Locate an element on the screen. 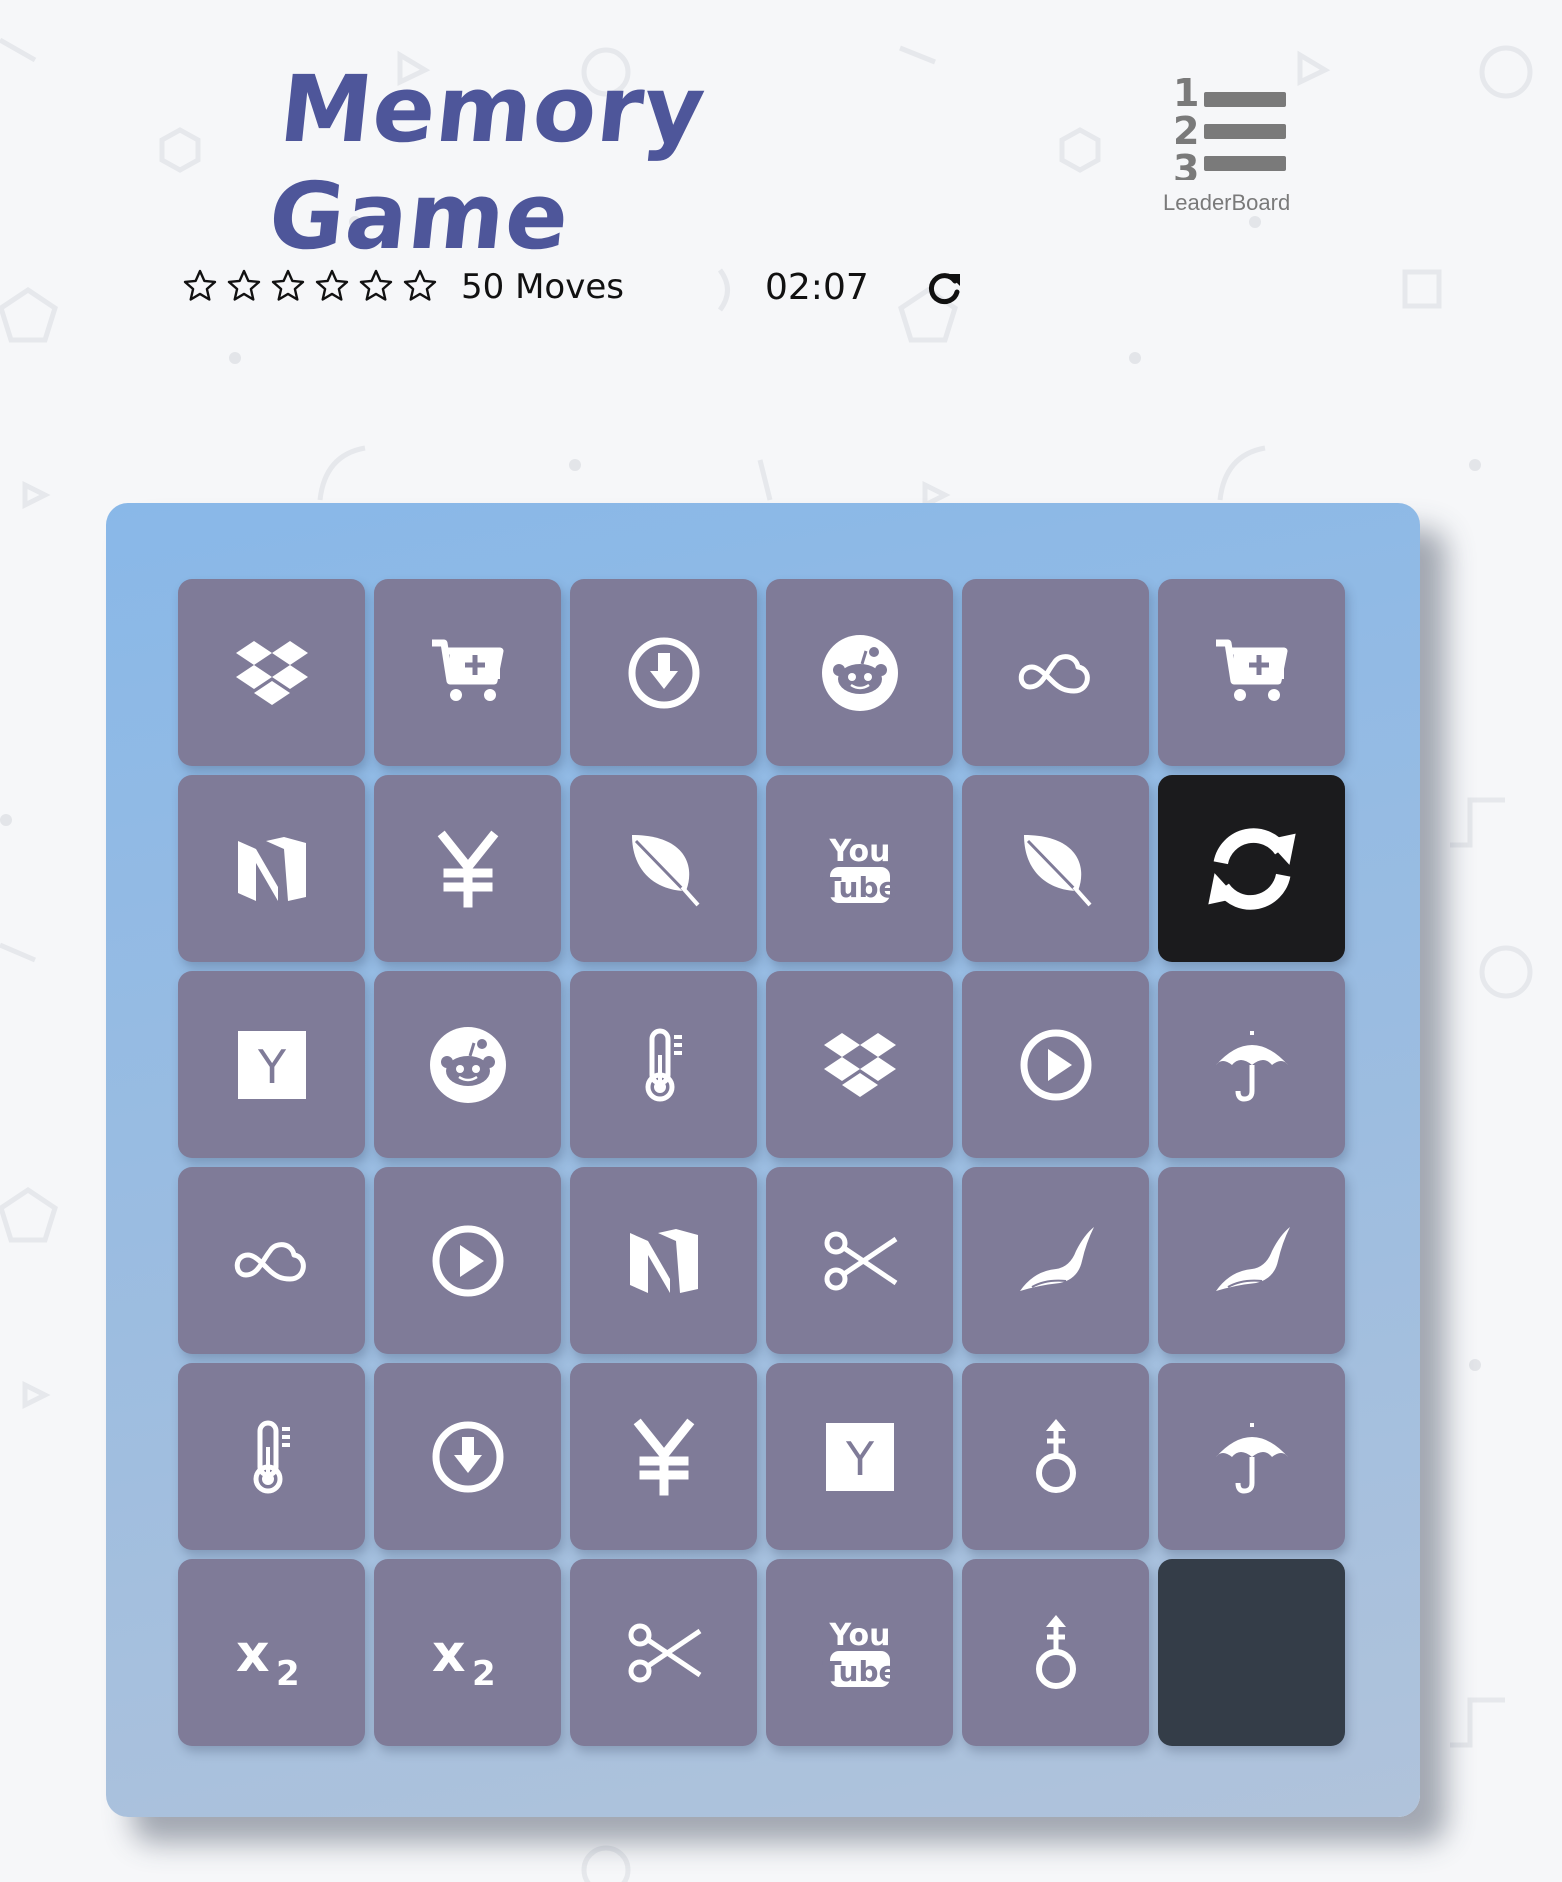  card-facedown is located at coordinates (1251, 1652).